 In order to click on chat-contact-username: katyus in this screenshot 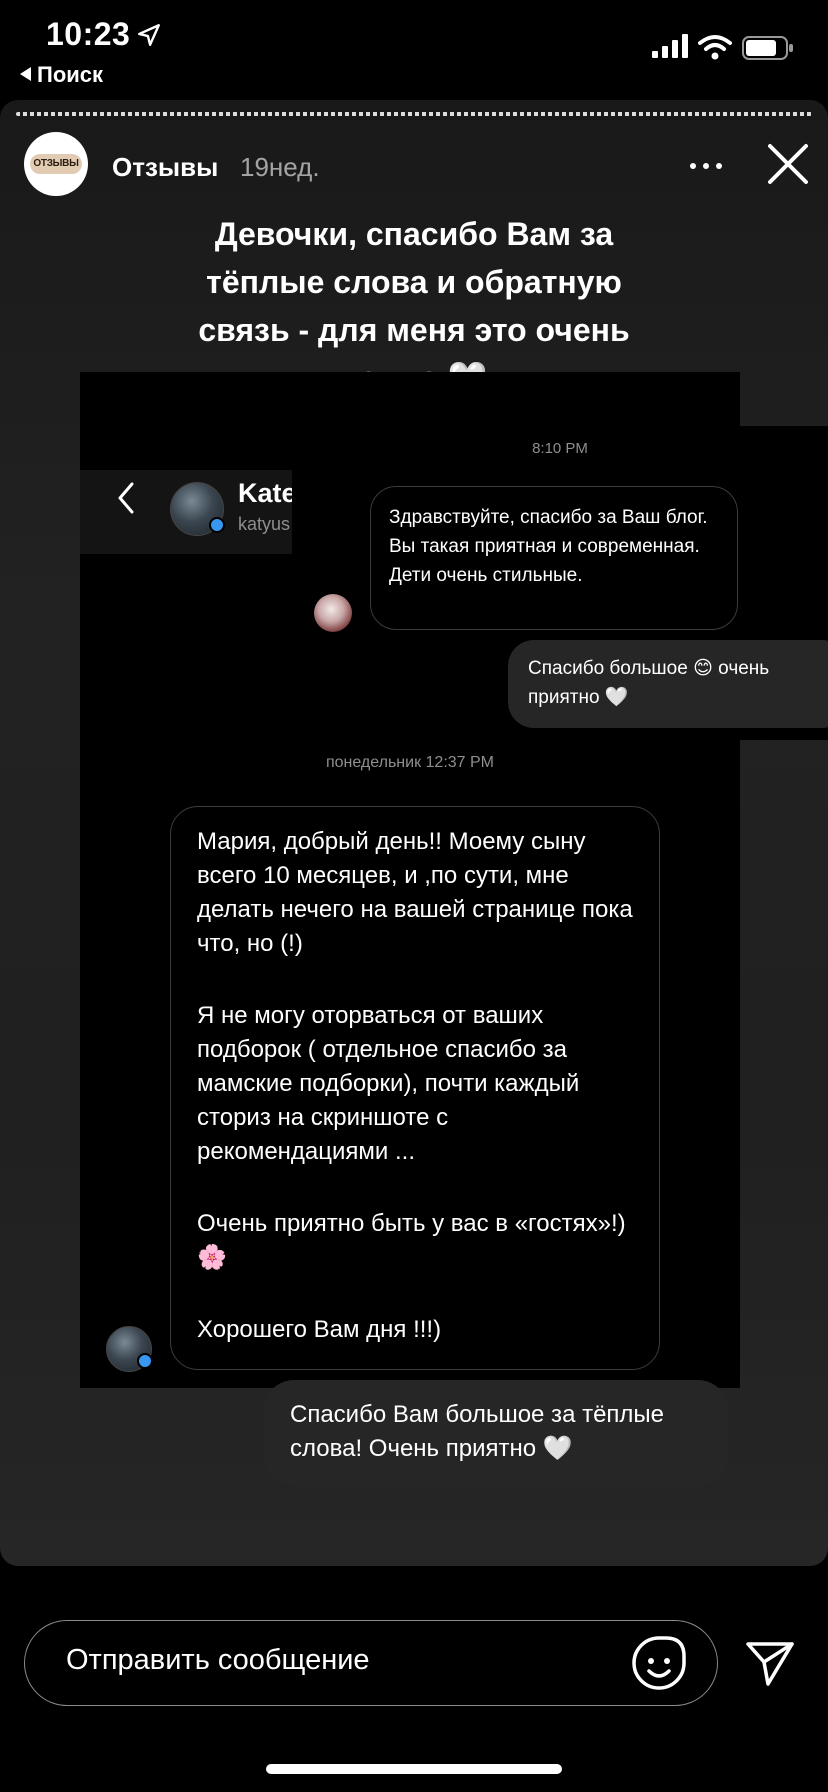, I will do `click(264, 524)`.